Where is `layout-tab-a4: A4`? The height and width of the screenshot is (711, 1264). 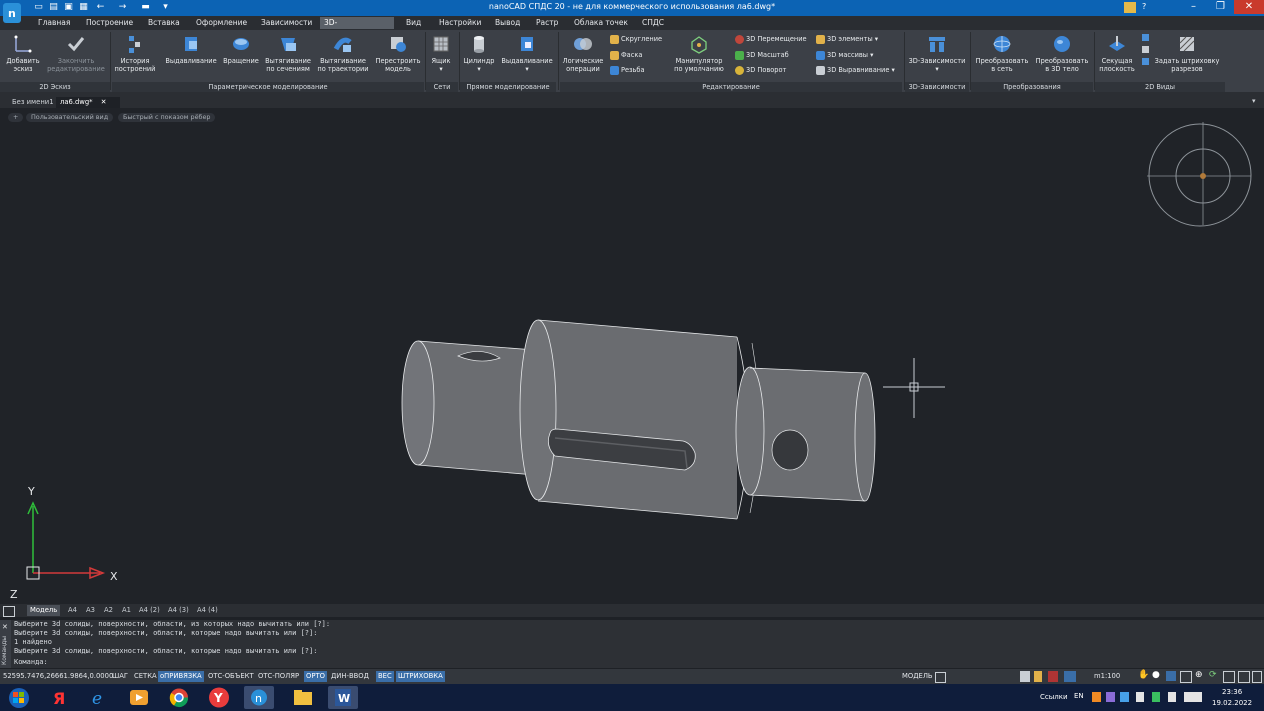
layout-tab-a4: A4 is located at coordinates (72, 610).